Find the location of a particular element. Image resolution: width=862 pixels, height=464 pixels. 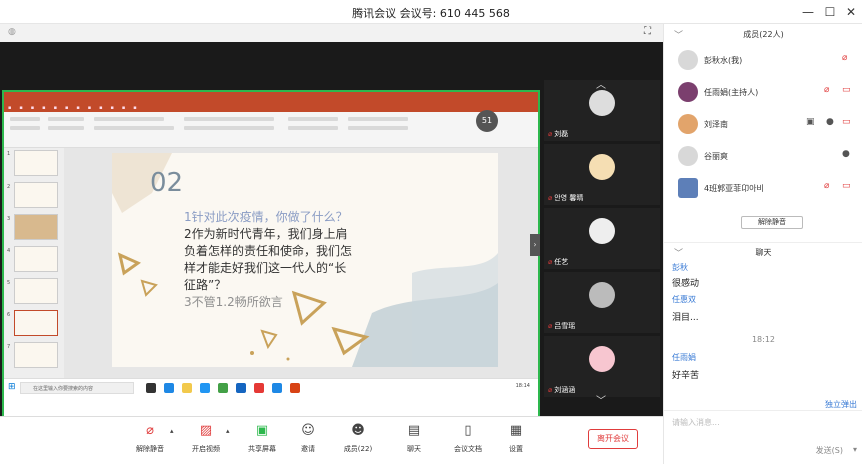

video-tile: ⌀ 任艺 is located at coordinates (602, 238).